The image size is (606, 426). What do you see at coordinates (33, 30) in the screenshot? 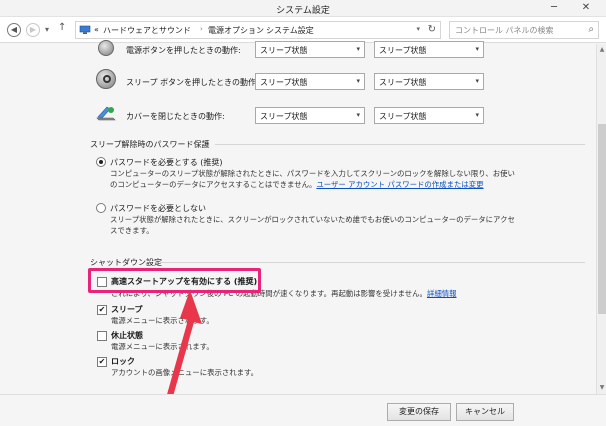
I see `forward-button: ▶` at bounding box center [33, 30].